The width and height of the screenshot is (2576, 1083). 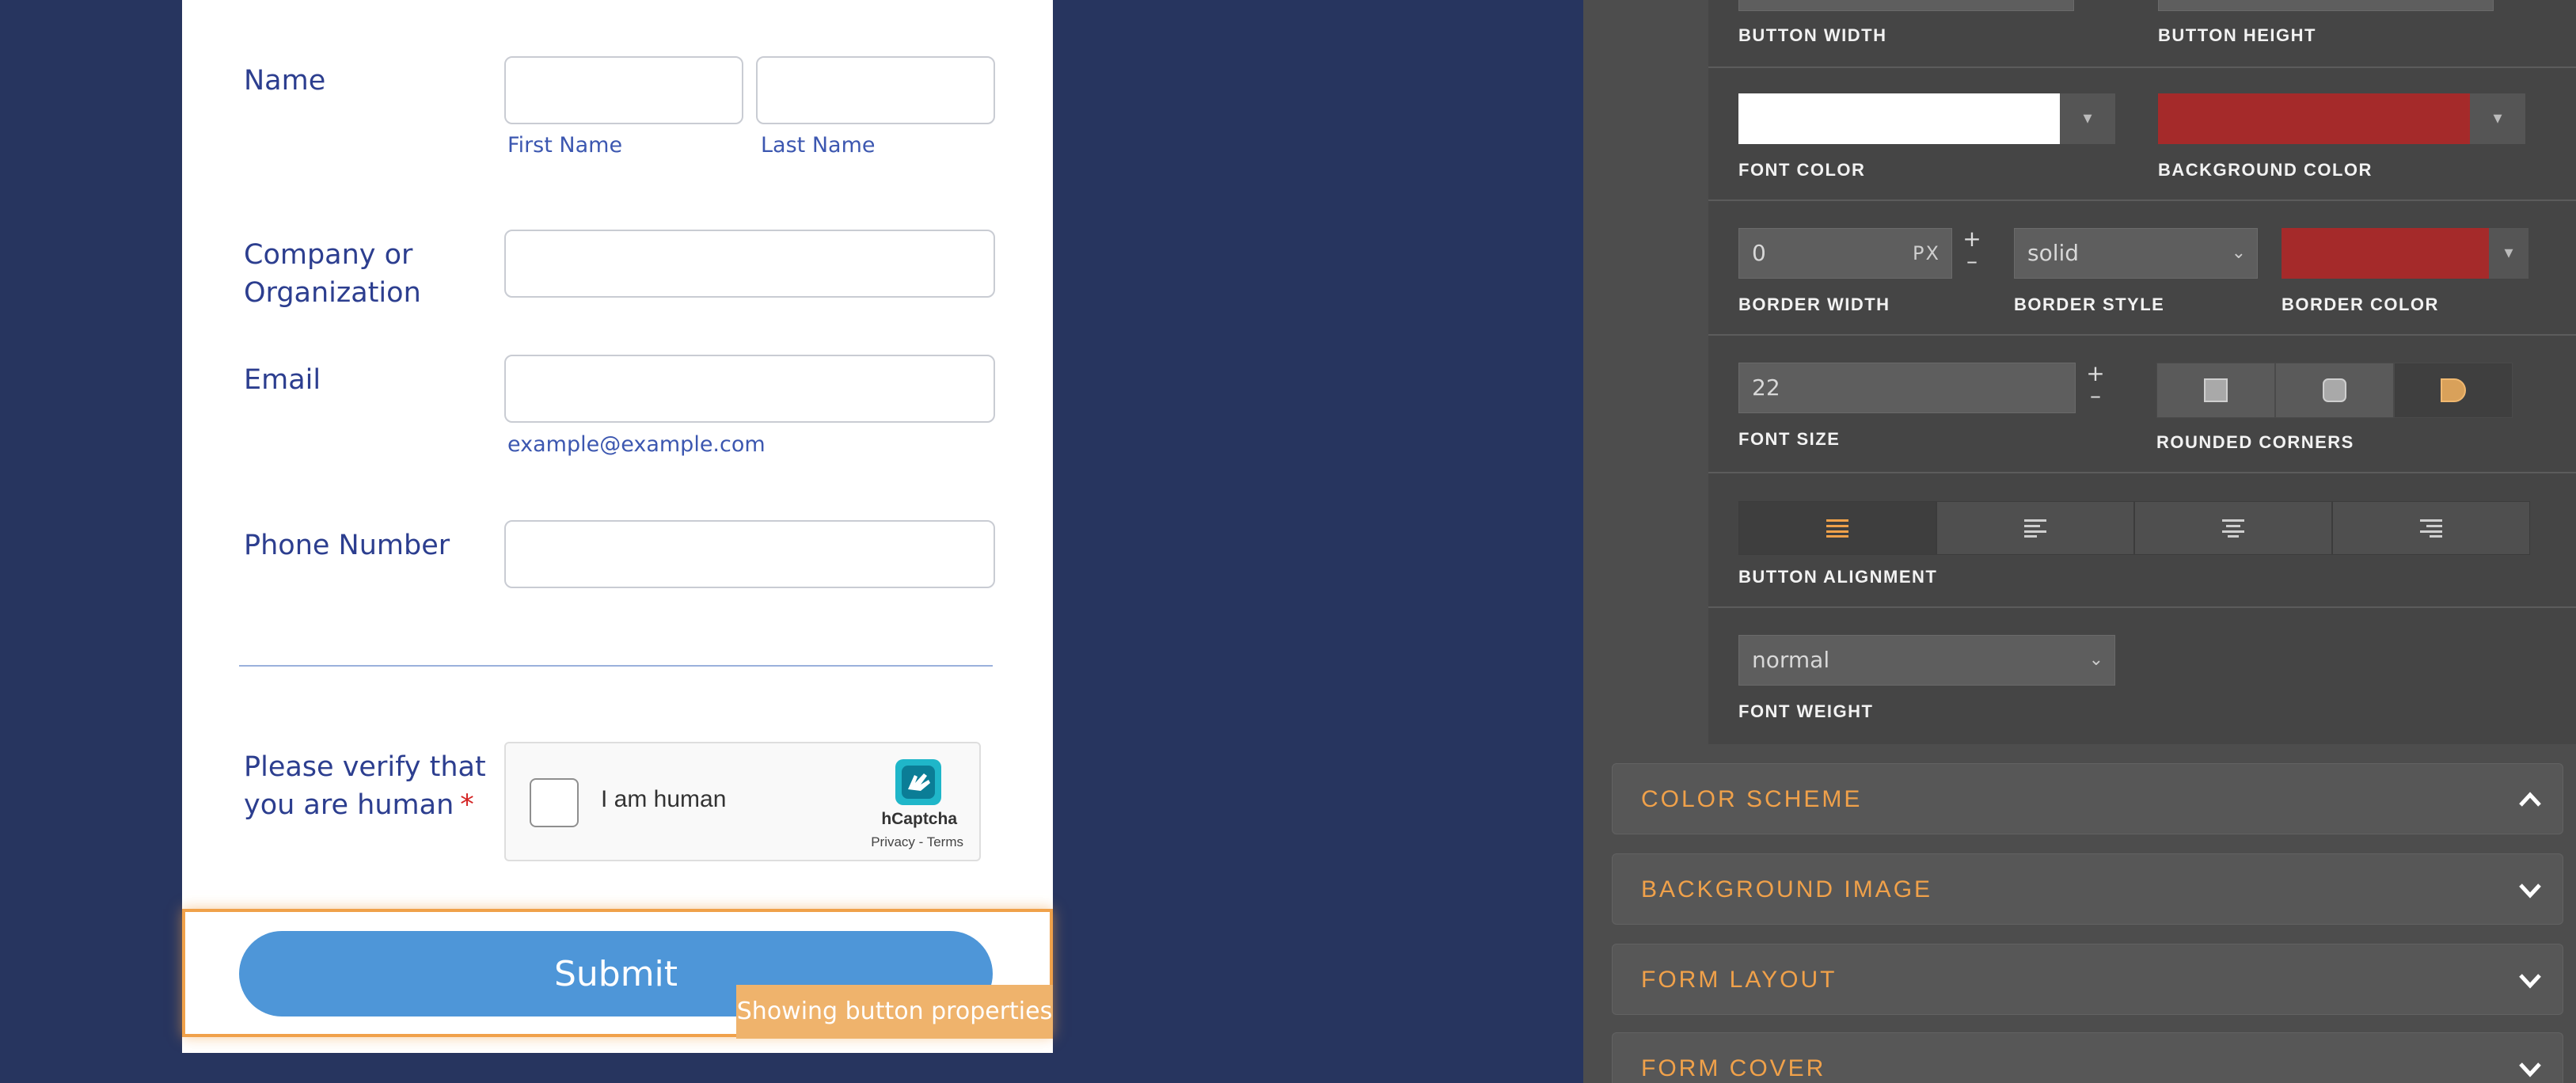 What do you see at coordinates (1814, 304) in the screenshot?
I see `border-width-label: BORDER WIDTH` at bounding box center [1814, 304].